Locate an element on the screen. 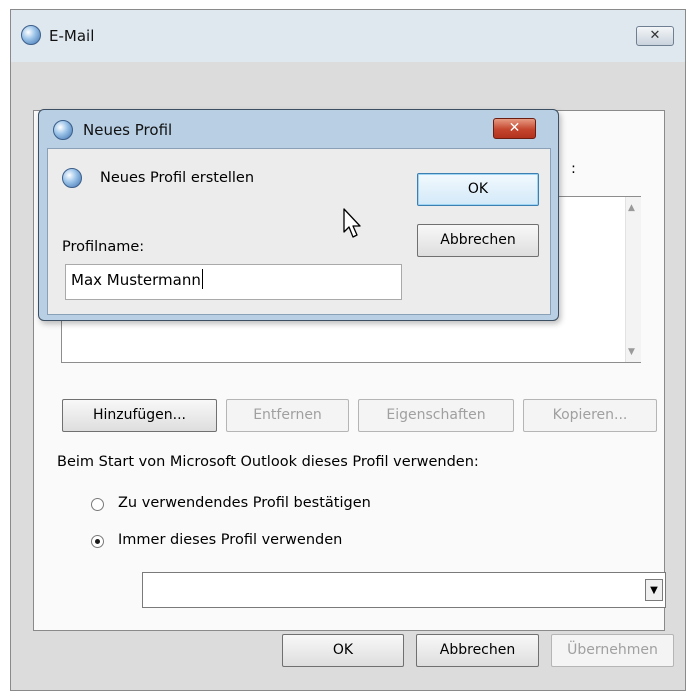 The image size is (689, 693). close-button: ✕ is located at coordinates (655, 36).